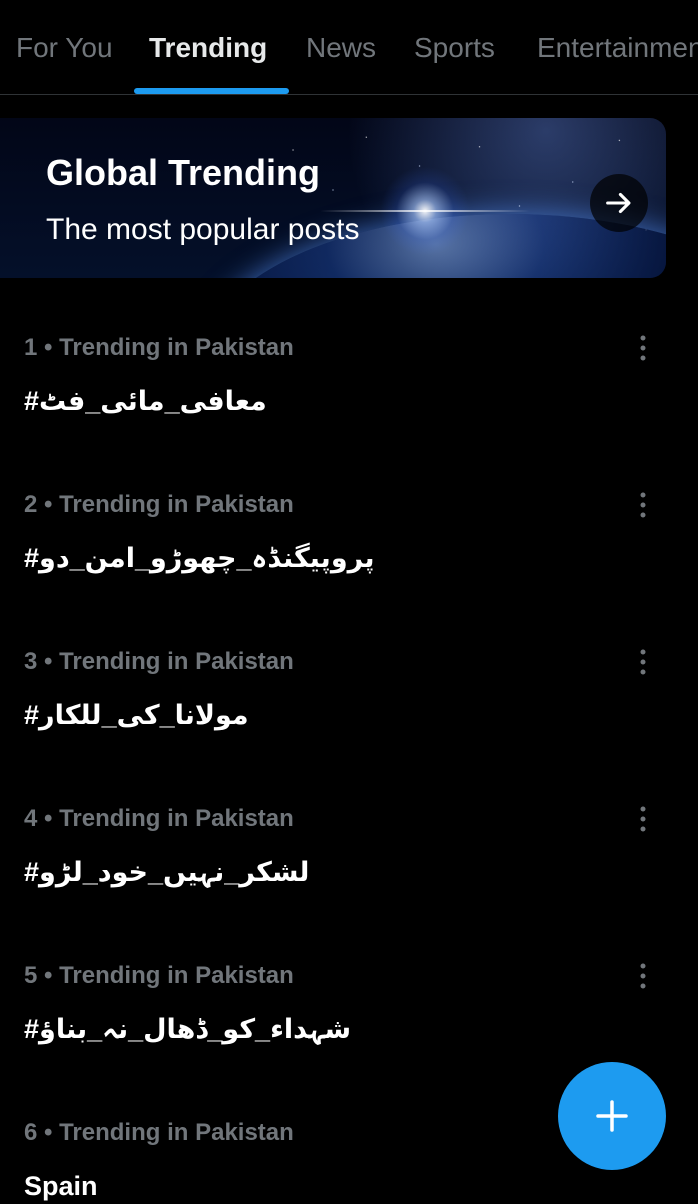  I want to click on trend-meta: 6 • Trending in Pakistan, so click(159, 1132).